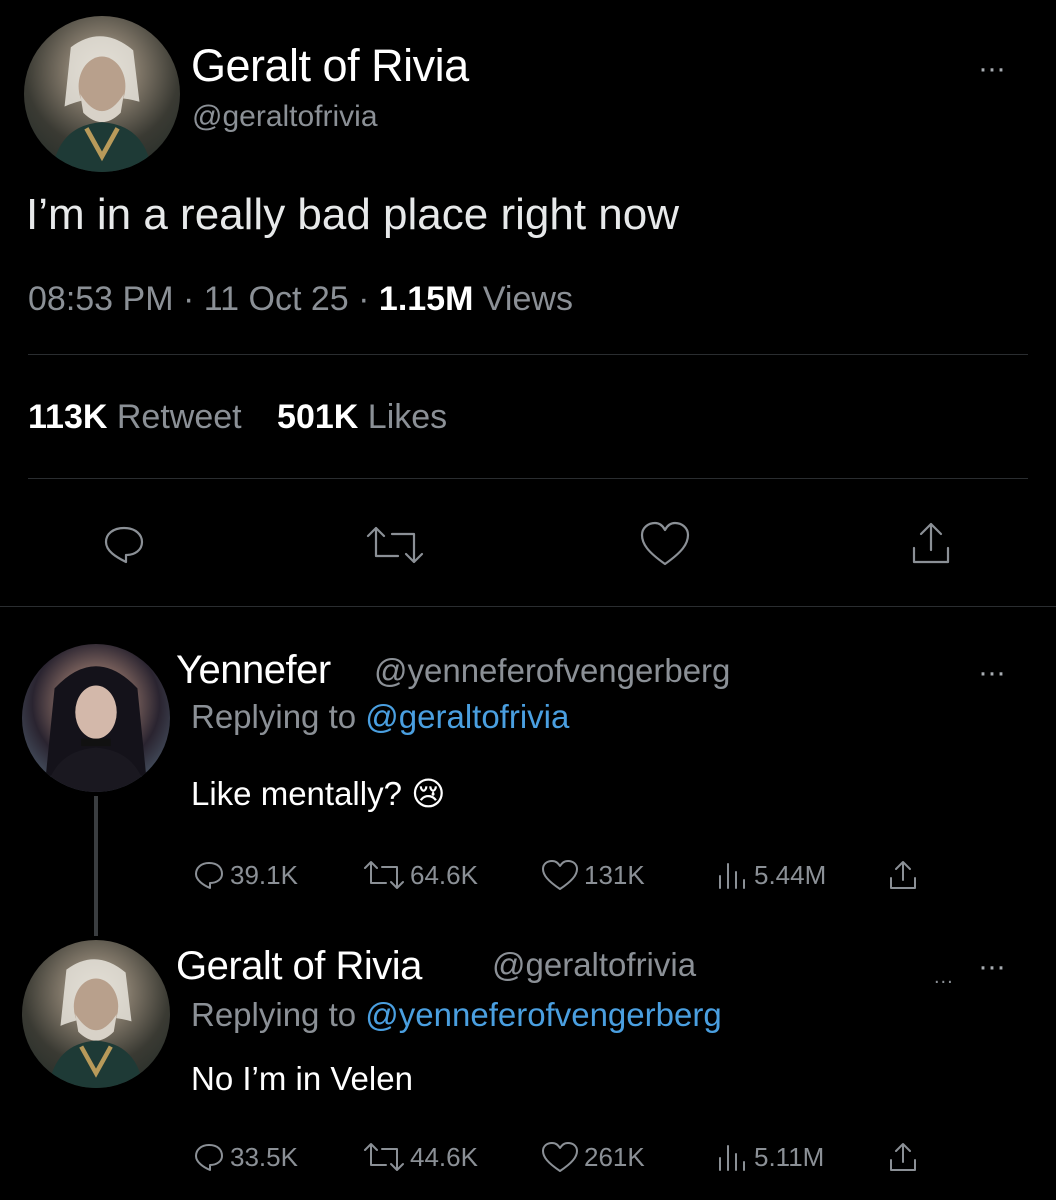  Describe the element at coordinates (264, 1156) in the screenshot. I see `reply-count: 33.5K` at that location.